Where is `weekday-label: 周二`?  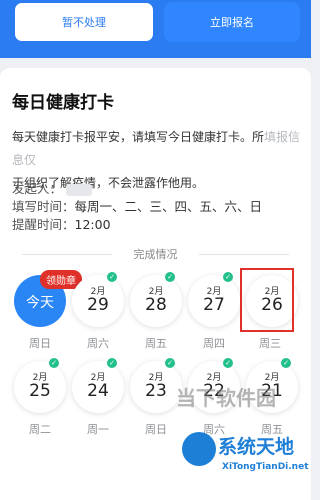
weekday-label: 周二 is located at coordinates (40, 429).